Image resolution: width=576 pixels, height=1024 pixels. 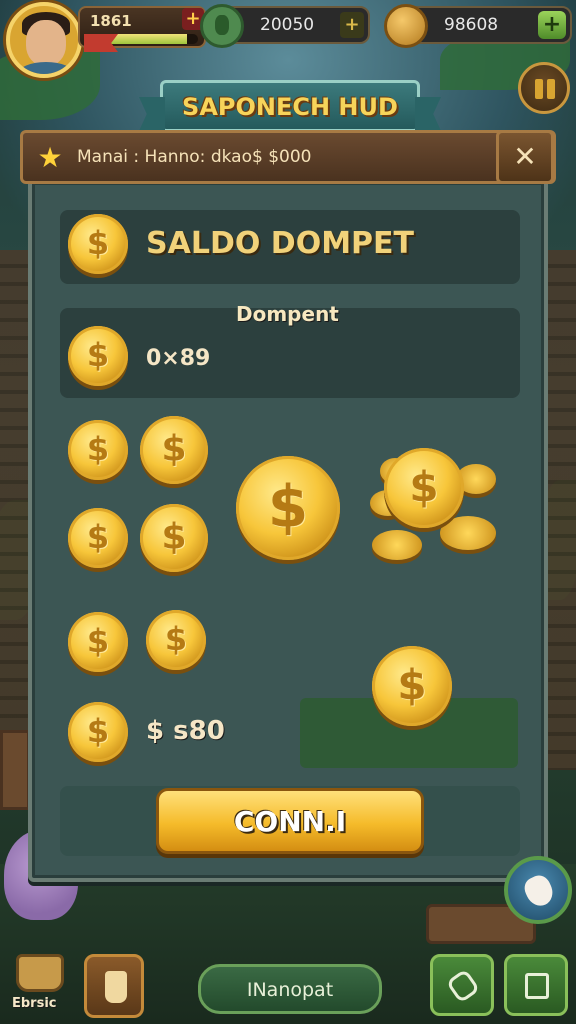 What do you see at coordinates (287, 314) in the screenshot?
I see `dompet-label: Dompent` at bounding box center [287, 314].